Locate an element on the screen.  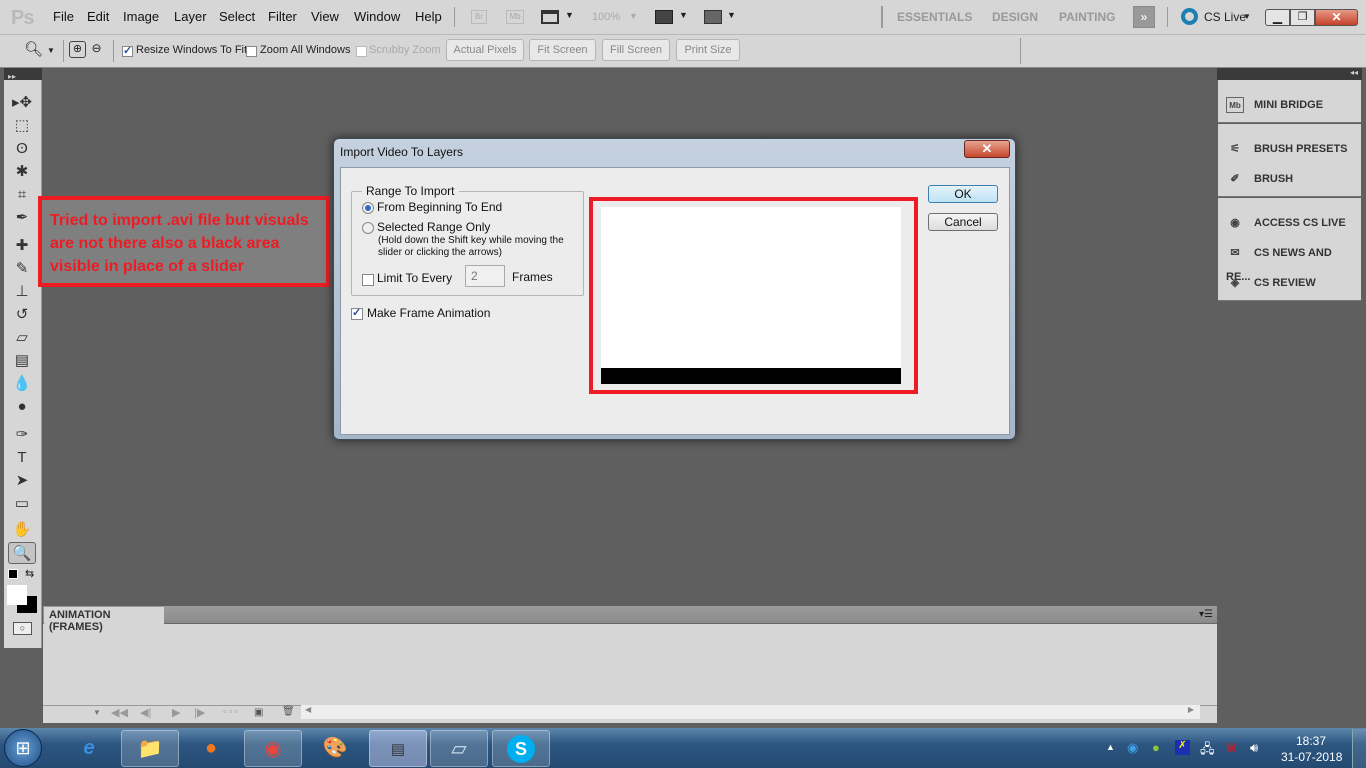
duplicate-frame-icon: ▣ is located at coordinates (258, 712).